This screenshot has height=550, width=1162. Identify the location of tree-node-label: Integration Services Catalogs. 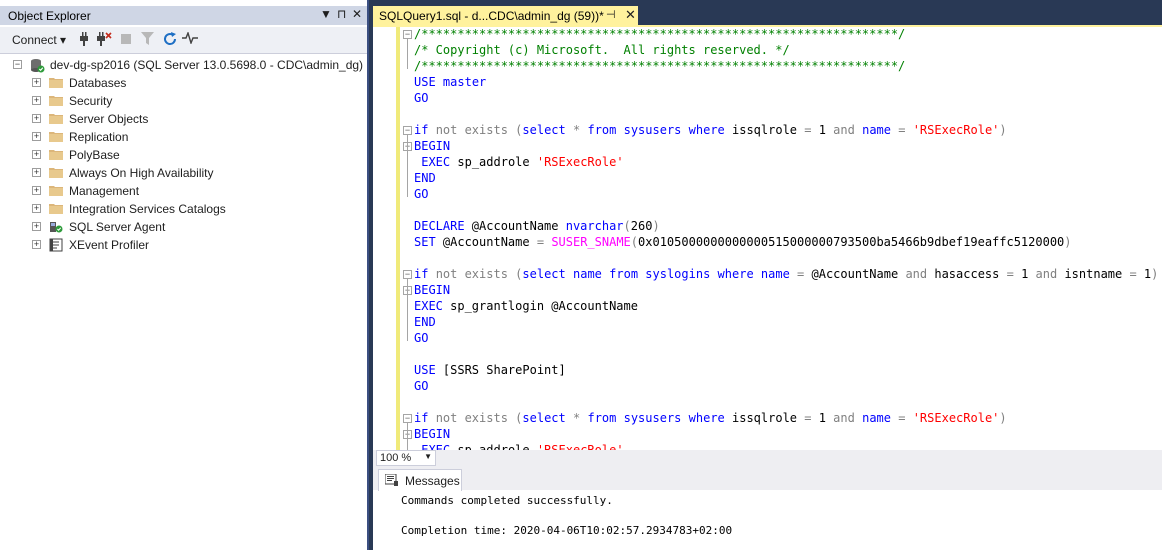
(147, 209).